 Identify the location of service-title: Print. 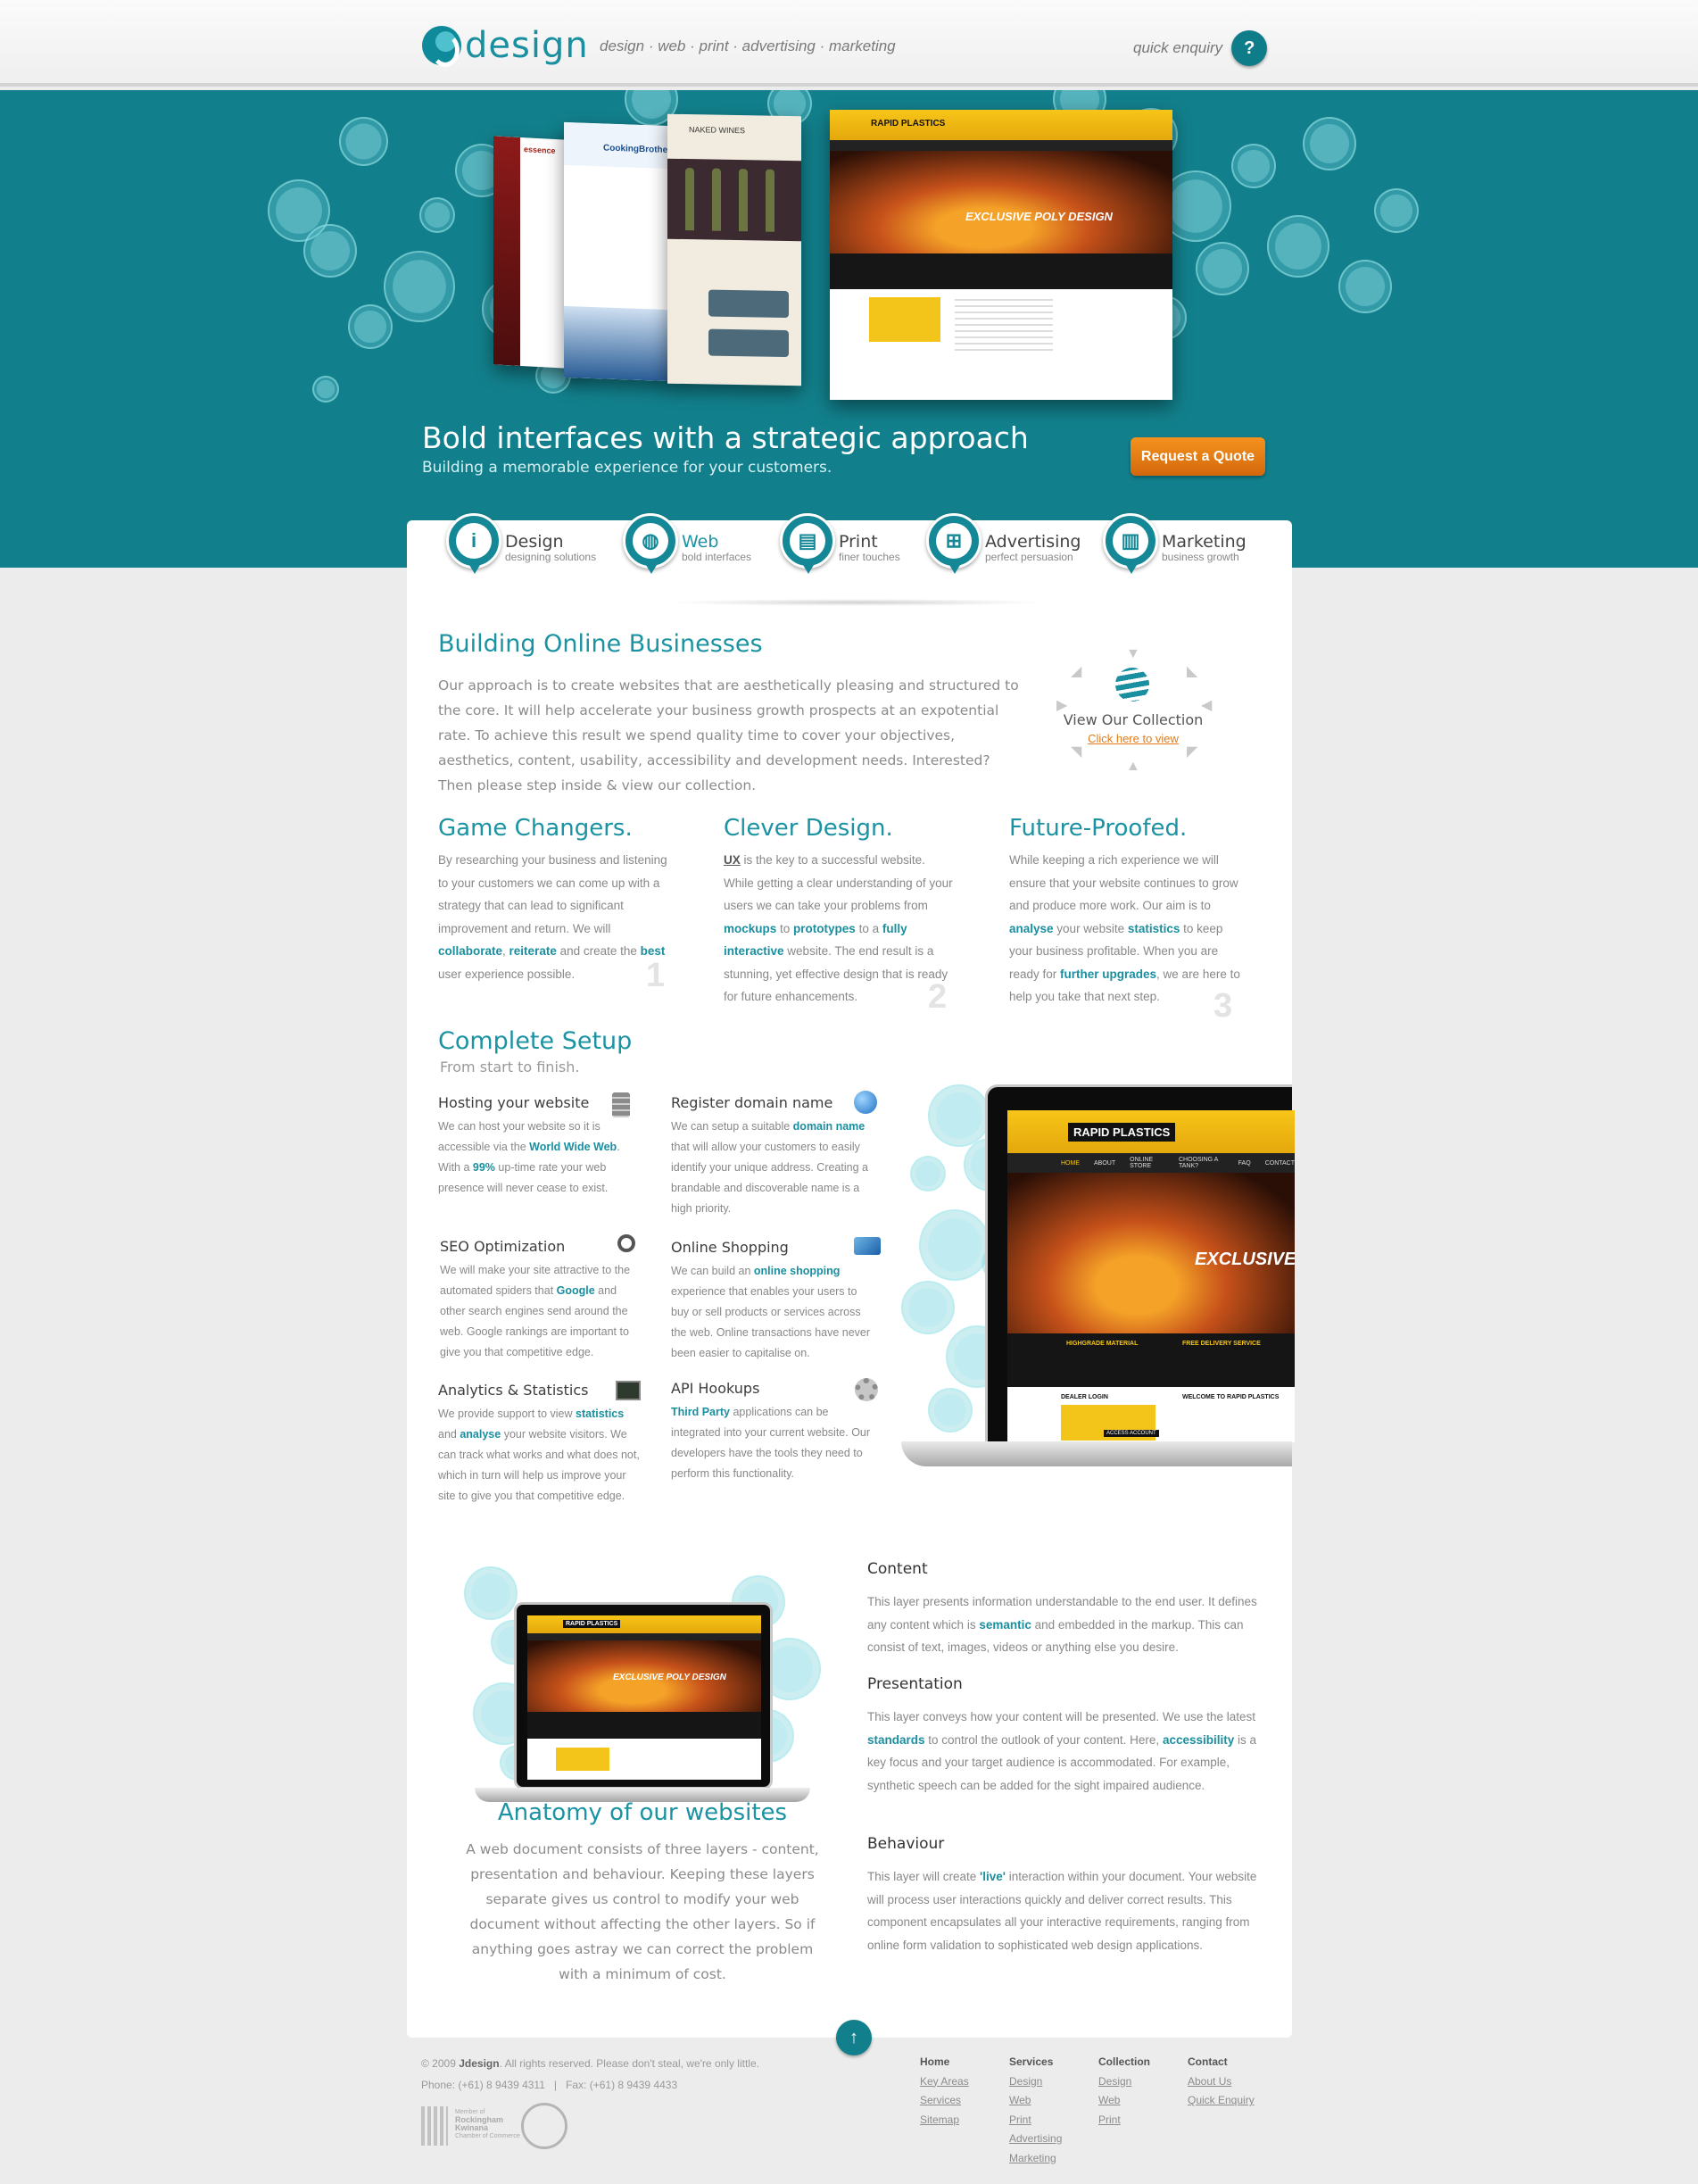
(858, 542).